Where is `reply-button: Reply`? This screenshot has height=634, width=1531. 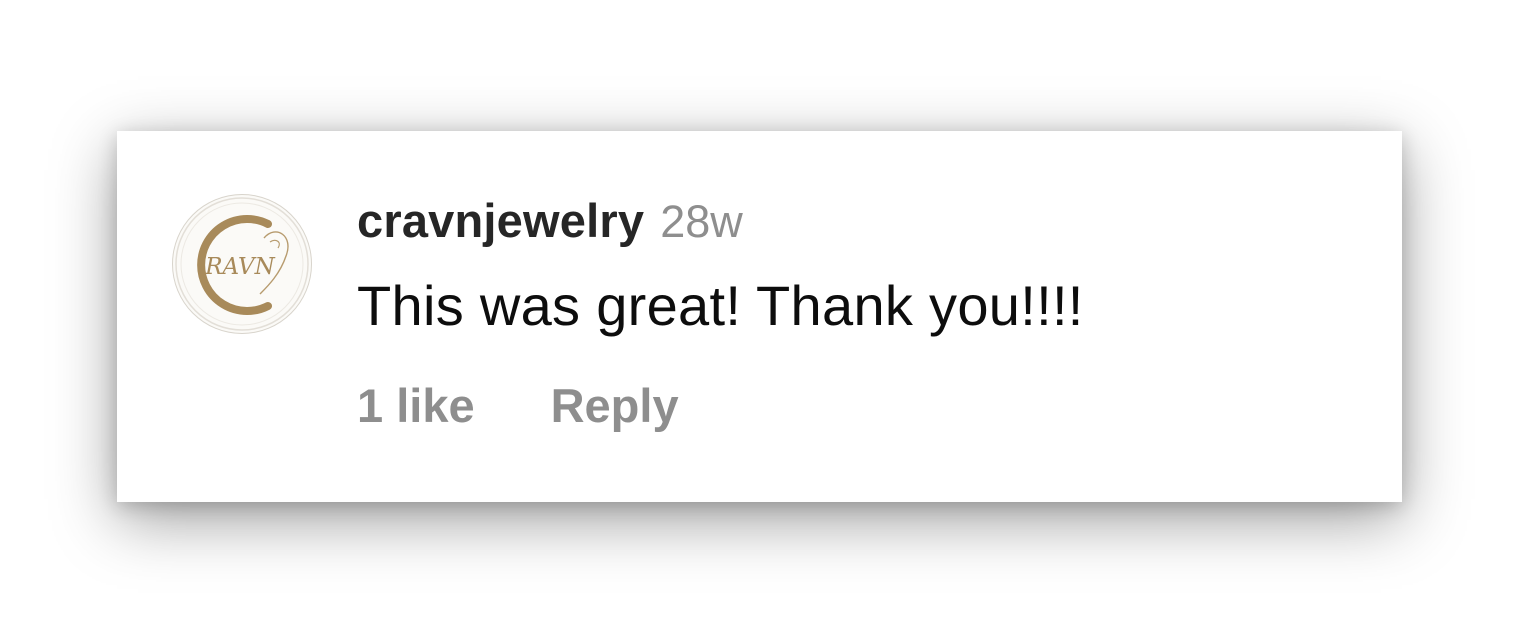
reply-button: Reply is located at coordinates (615, 406).